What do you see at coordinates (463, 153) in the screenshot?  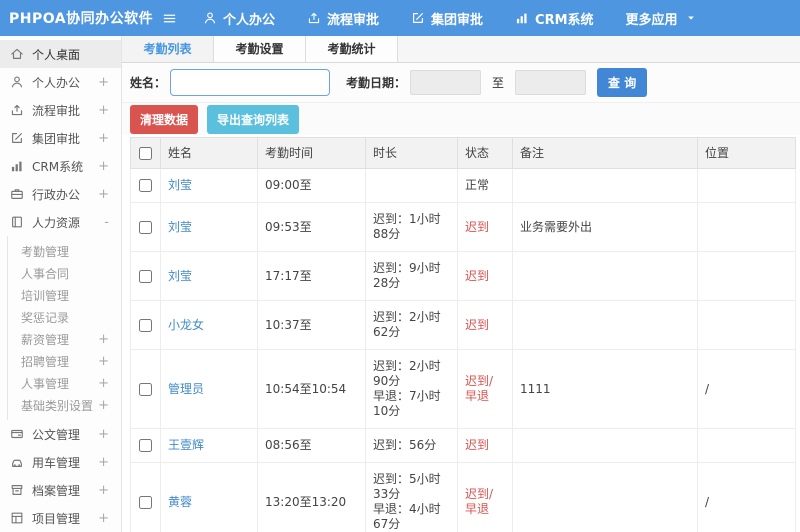 I see `table-header-row: 姓名 考勤时间 时长 状态 备注 位置` at bounding box center [463, 153].